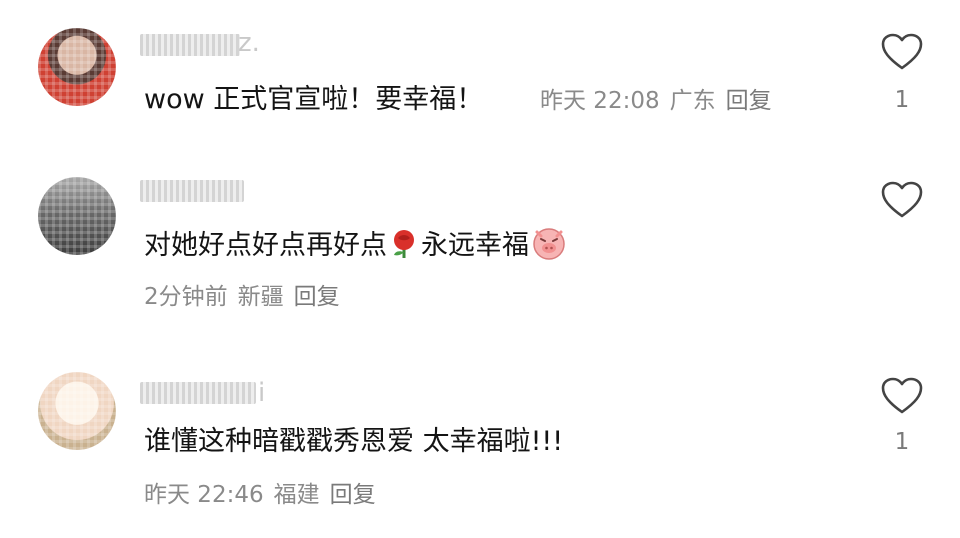 The height and width of the screenshot is (538, 960). I want to click on comment-text-part: 对她好点好点再好点, so click(265, 245).